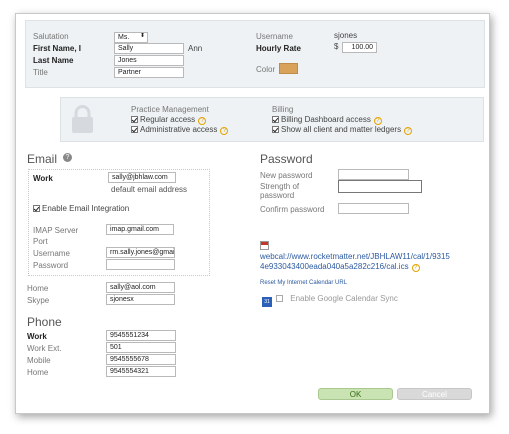  What do you see at coordinates (37, 336) in the screenshot?
I see `phone-work-label: Work` at bounding box center [37, 336].